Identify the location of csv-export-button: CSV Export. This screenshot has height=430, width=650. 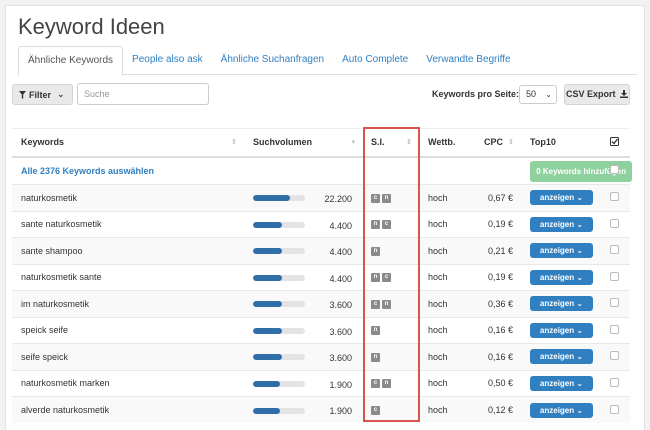
(597, 94).